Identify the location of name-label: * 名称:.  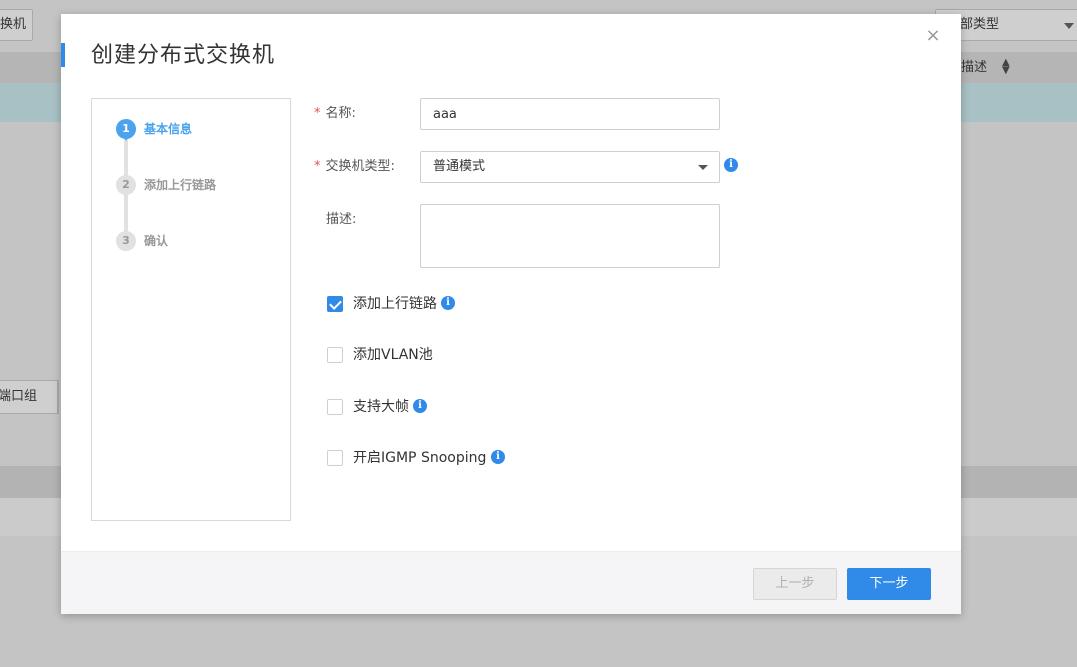
(335, 114).